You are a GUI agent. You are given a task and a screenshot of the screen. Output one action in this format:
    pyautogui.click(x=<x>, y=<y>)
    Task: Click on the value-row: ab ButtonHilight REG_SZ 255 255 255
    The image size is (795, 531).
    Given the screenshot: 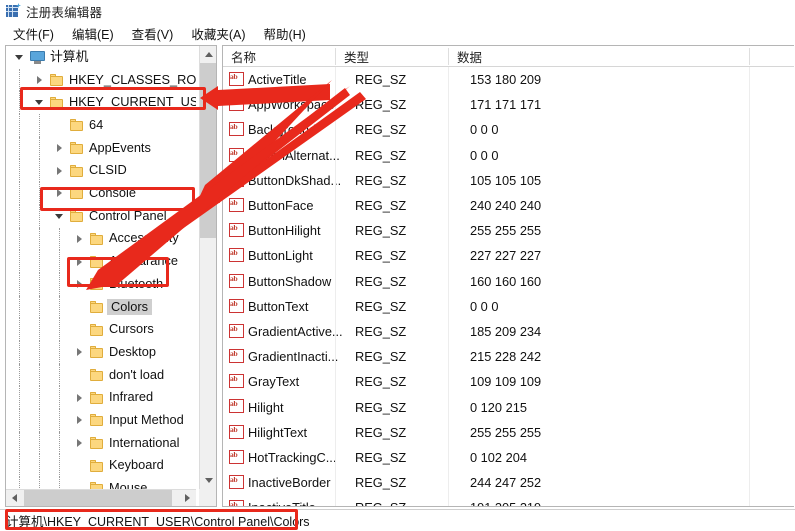 What is the action you would take?
    pyautogui.click(x=508, y=230)
    